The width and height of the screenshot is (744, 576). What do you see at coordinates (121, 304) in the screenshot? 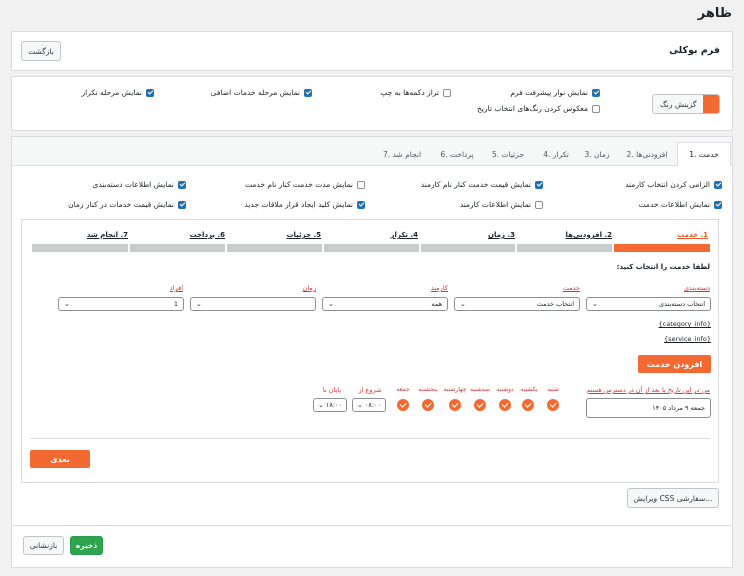
I see `persons-select: 1 ⌄` at bounding box center [121, 304].